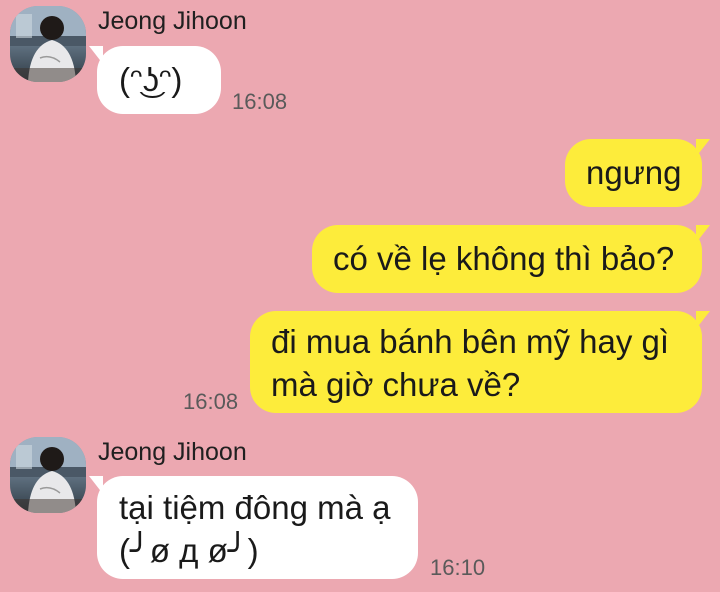 The height and width of the screenshot is (592, 720). What do you see at coordinates (637, 173) in the screenshot?
I see `outgoing-message-bubble: ngưng` at bounding box center [637, 173].